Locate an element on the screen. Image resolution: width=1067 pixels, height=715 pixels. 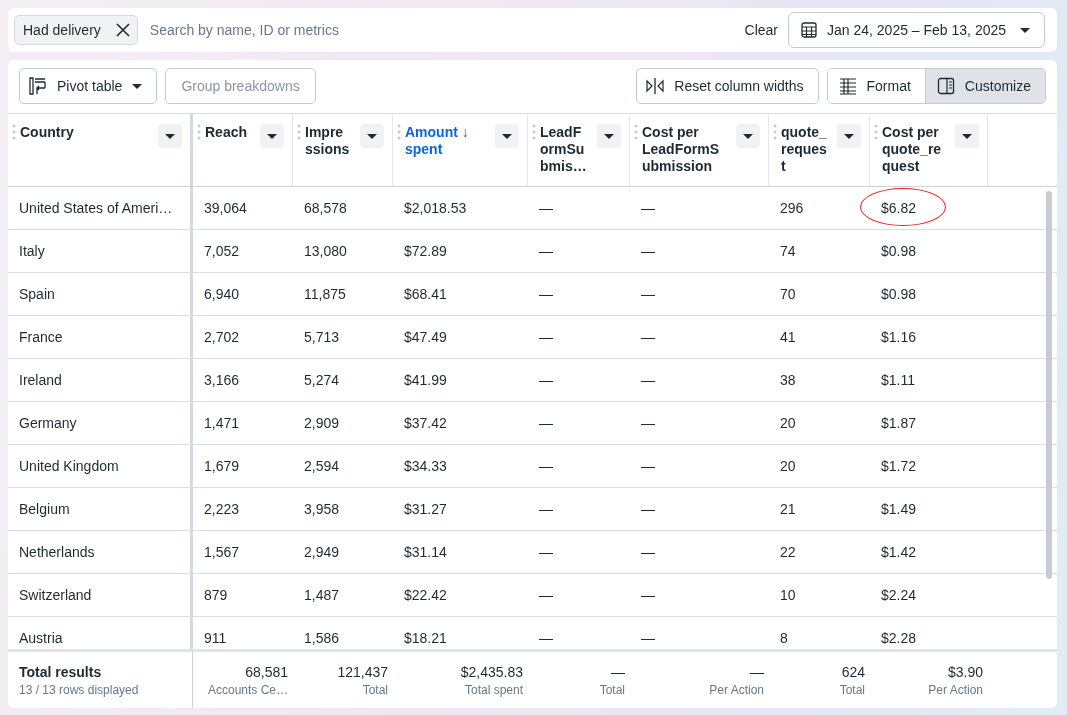
date-range-button: Jan 24, 2025 – Feb 13, 2025 is located at coordinates (916, 30).